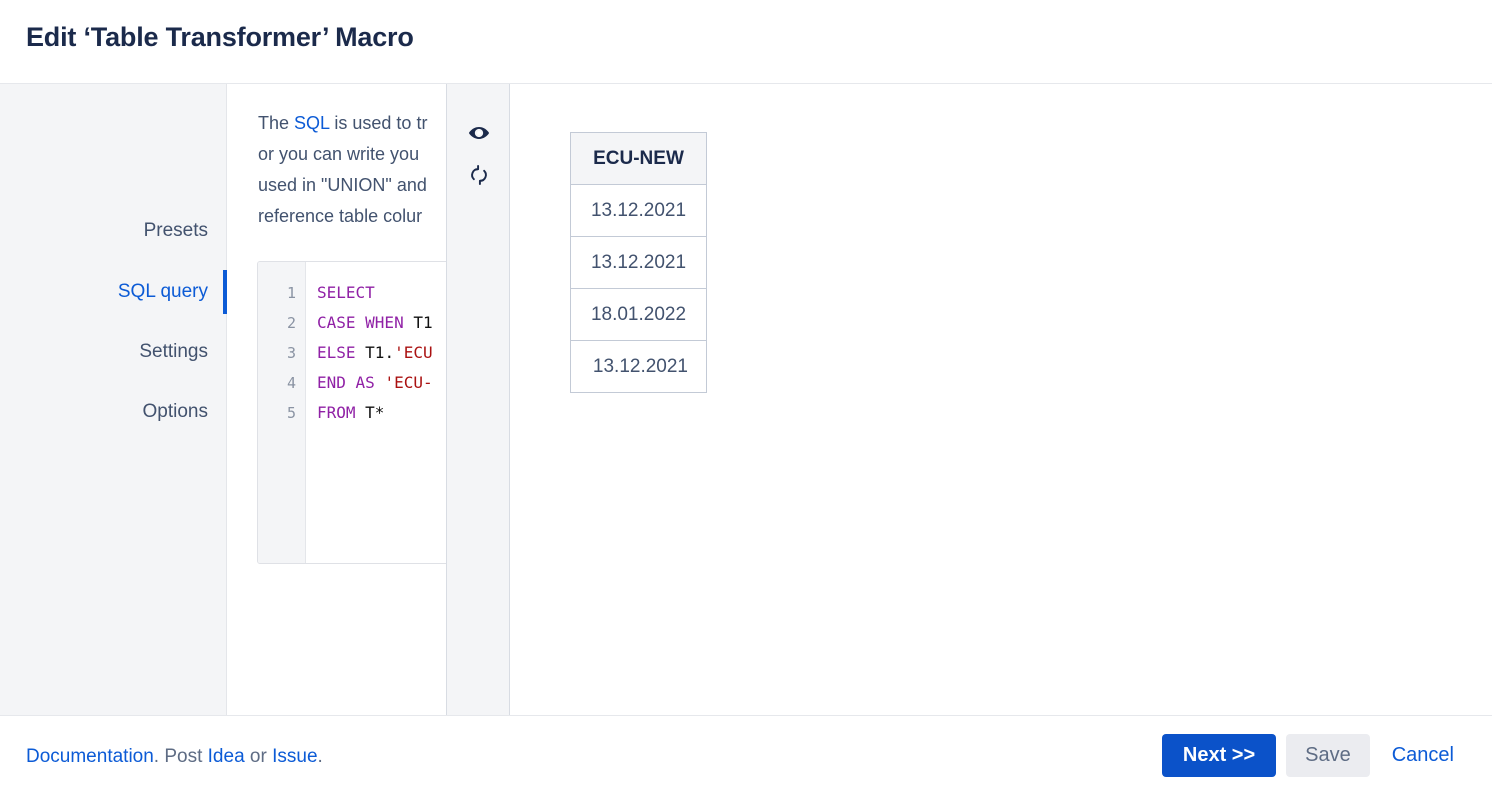 This screenshot has width=1492, height=788. Describe the element at coordinates (381, 293) in the screenshot. I see `code-line: SELECT` at that location.